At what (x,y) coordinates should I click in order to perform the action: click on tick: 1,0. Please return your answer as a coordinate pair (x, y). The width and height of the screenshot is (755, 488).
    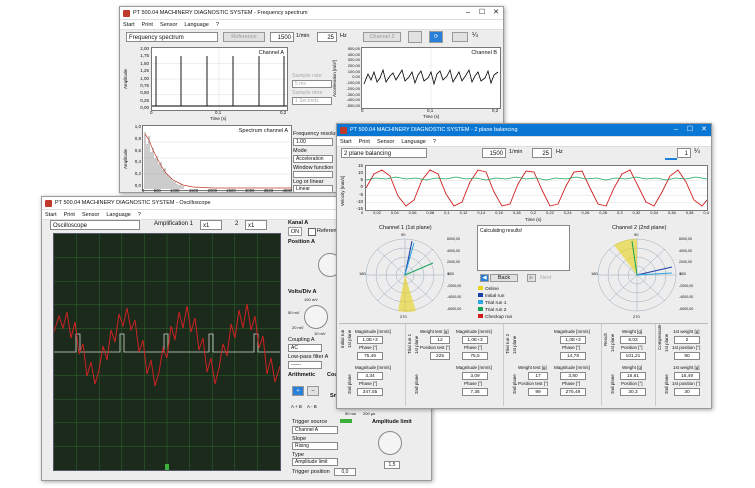
    Looking at the image, I should click on (137, 126).